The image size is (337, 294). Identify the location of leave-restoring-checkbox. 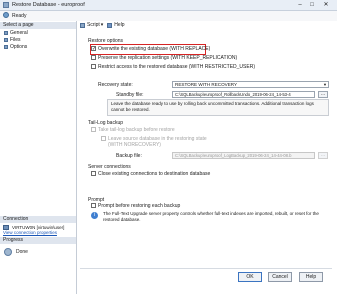
(103, 139).